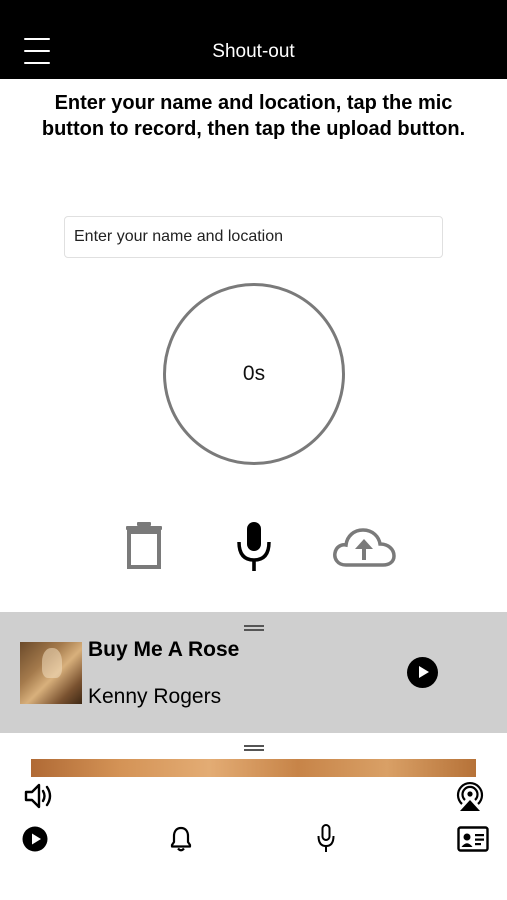 This screenshot has width=507, height=900. What do you see at coordinates (254, 748) in the screenshot?
I see `player-drag-handle-icon` at bounding box center [254, 748].